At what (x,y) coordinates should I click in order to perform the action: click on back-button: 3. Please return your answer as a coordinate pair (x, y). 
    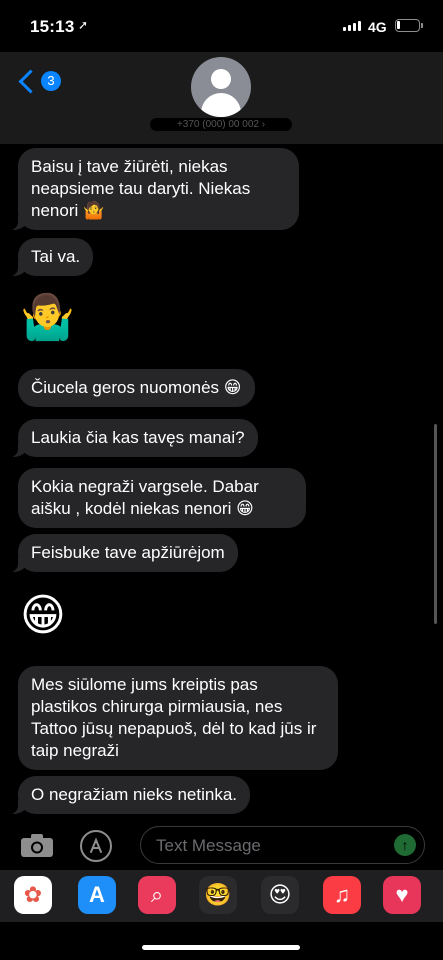
    Looking at the image, I should click on (38, 81).